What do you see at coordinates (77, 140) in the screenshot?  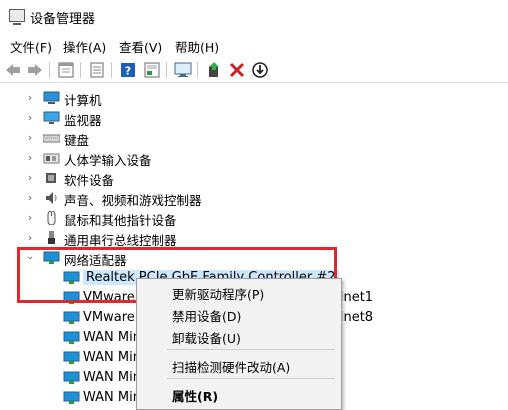 I see `tree-item-label: 键盘` at bounding box center [77, 140].